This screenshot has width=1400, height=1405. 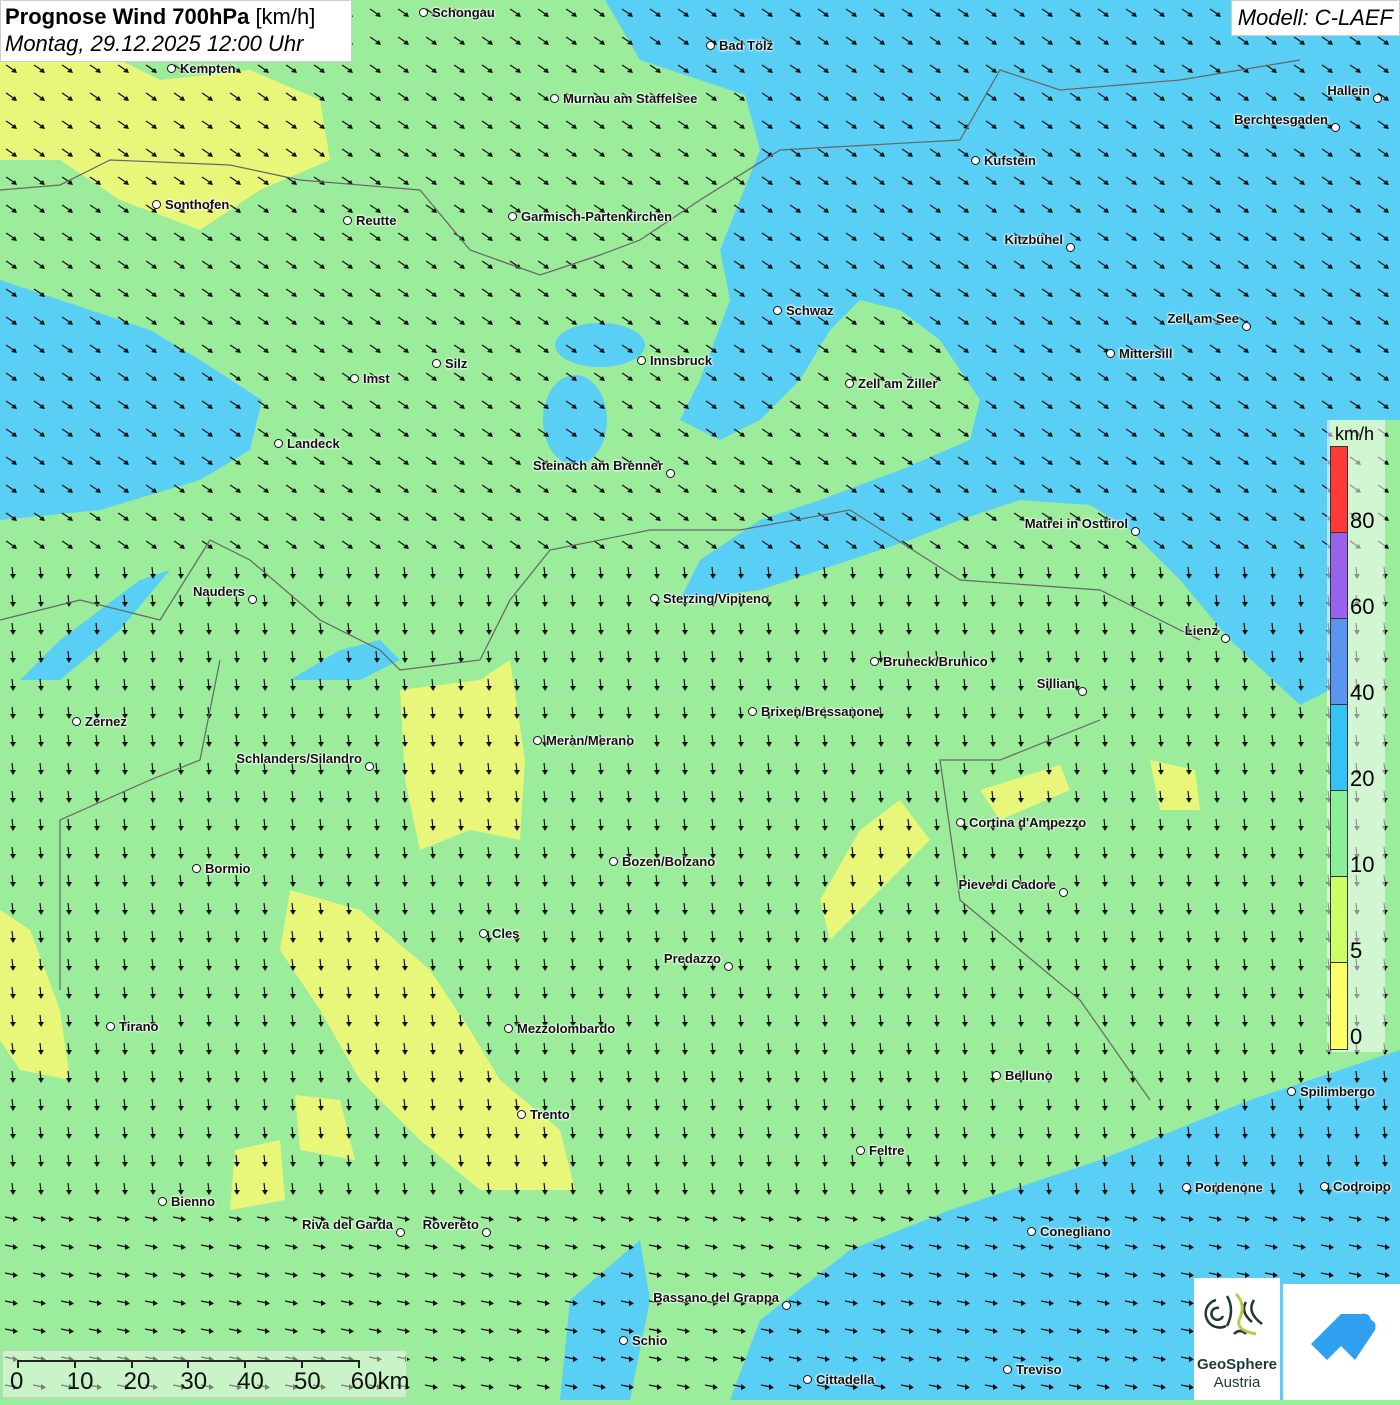 I want to click on city-label: Tirano, so click(x=139, y=1026).